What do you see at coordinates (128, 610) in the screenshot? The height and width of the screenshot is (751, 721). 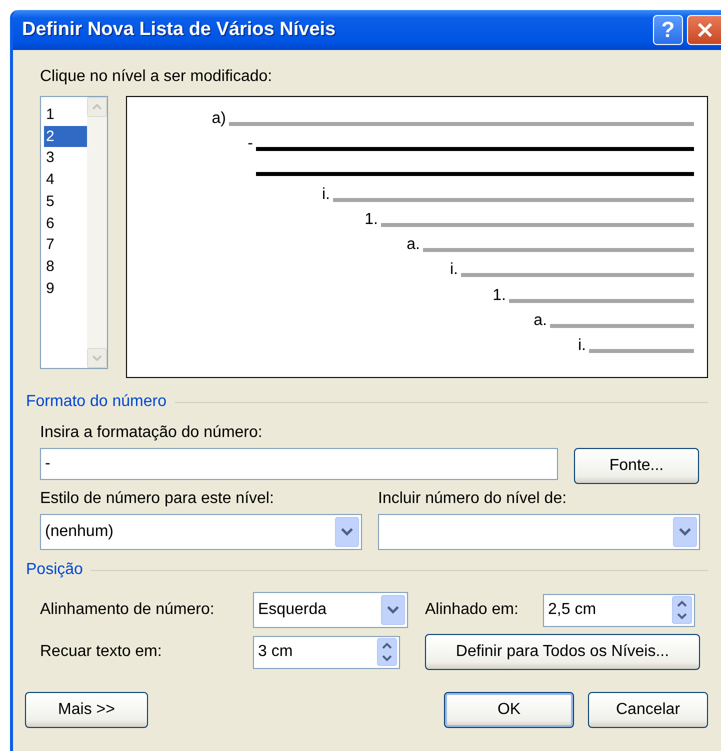 I see `alignment-label: Alinhamento de número:` at bounding box center [128, 610].